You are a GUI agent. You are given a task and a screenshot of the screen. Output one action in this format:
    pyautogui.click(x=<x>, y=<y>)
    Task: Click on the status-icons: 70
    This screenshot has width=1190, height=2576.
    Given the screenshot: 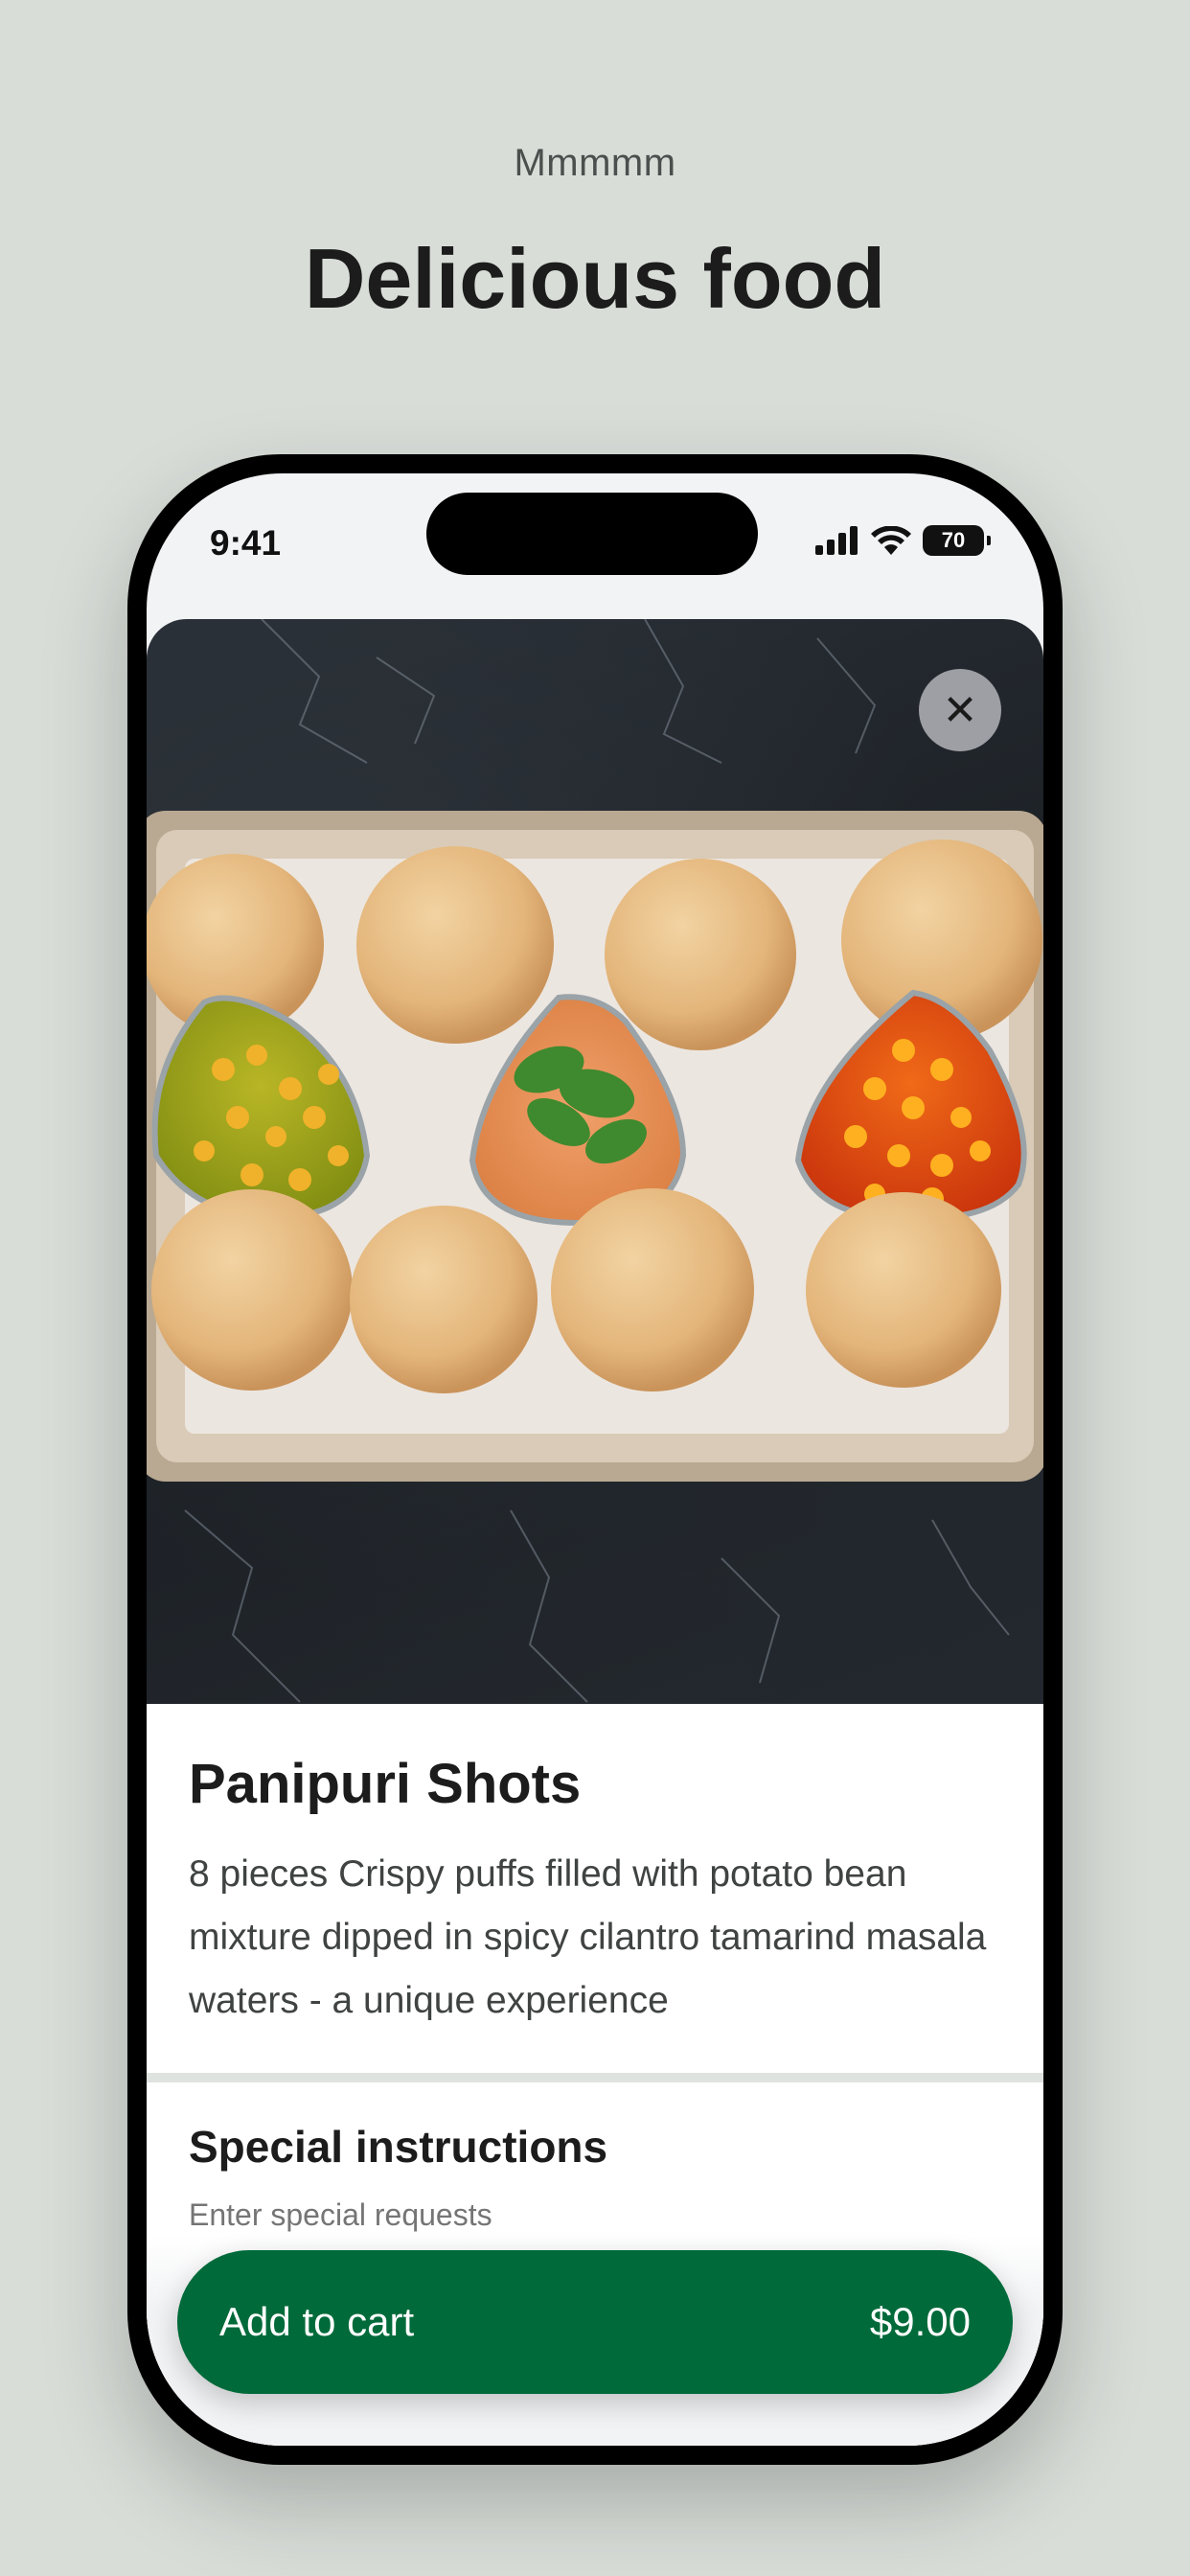 What is the action you would take?
    pyautogui.click(x=903, y=540)
    